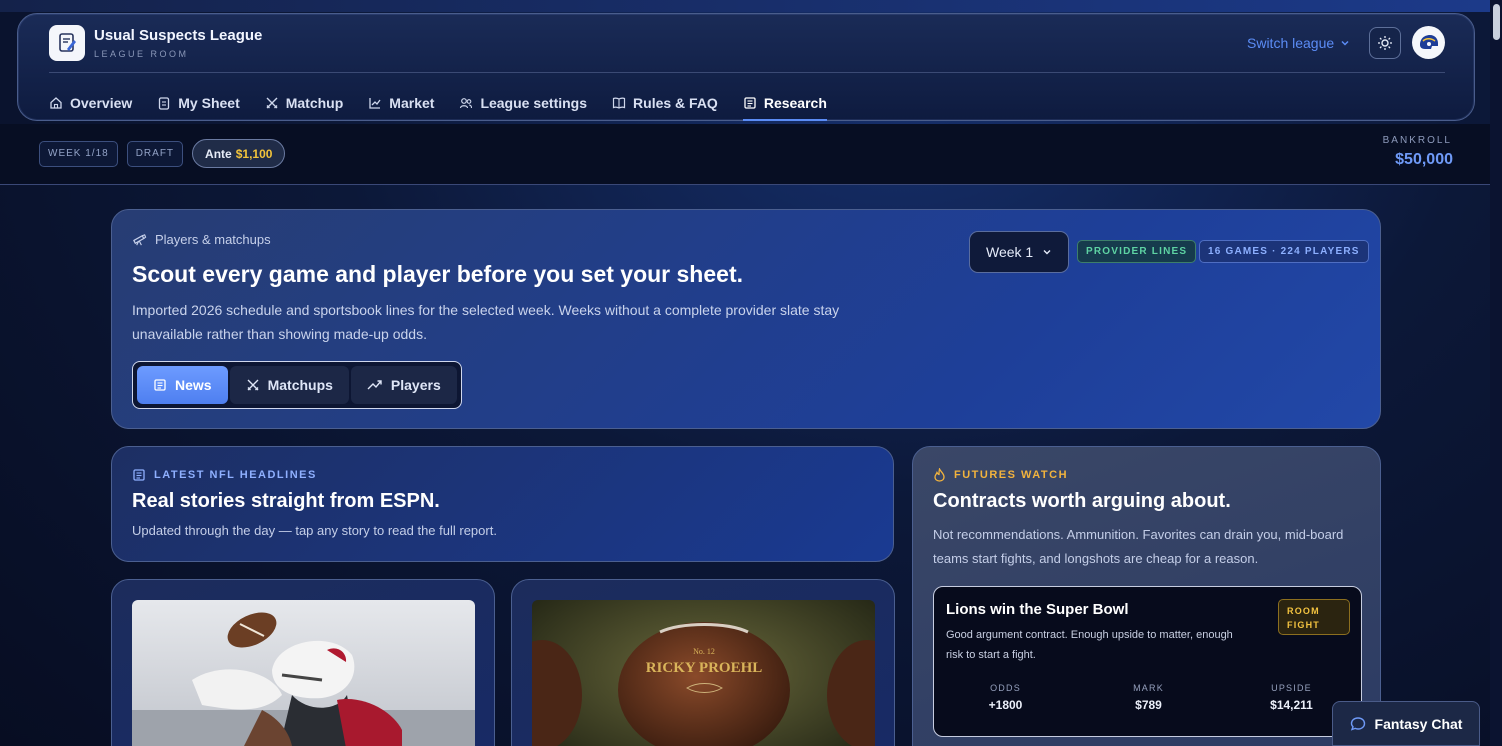  I want to click on fantasy-chat-button: Fantasy Chat, so click(1406, 723).